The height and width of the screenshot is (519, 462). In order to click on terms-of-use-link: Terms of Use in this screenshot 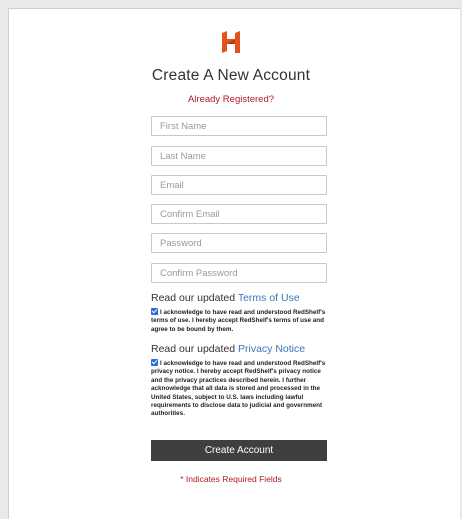, I will do `click(269, 298)`.